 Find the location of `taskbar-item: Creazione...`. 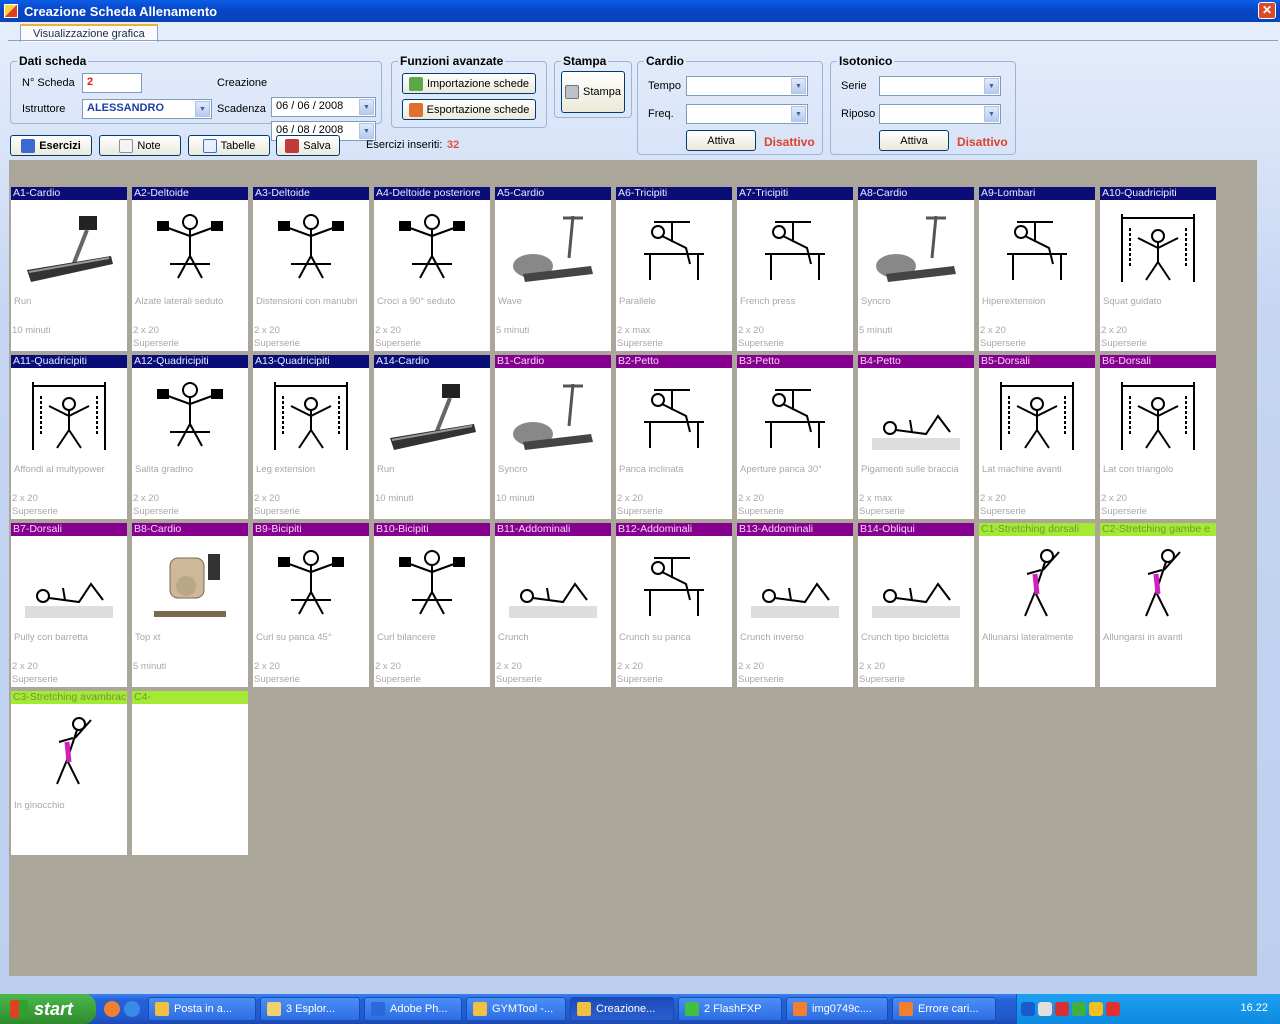

taskbar-item: Creazione... is located at coordinates (622, 1009).